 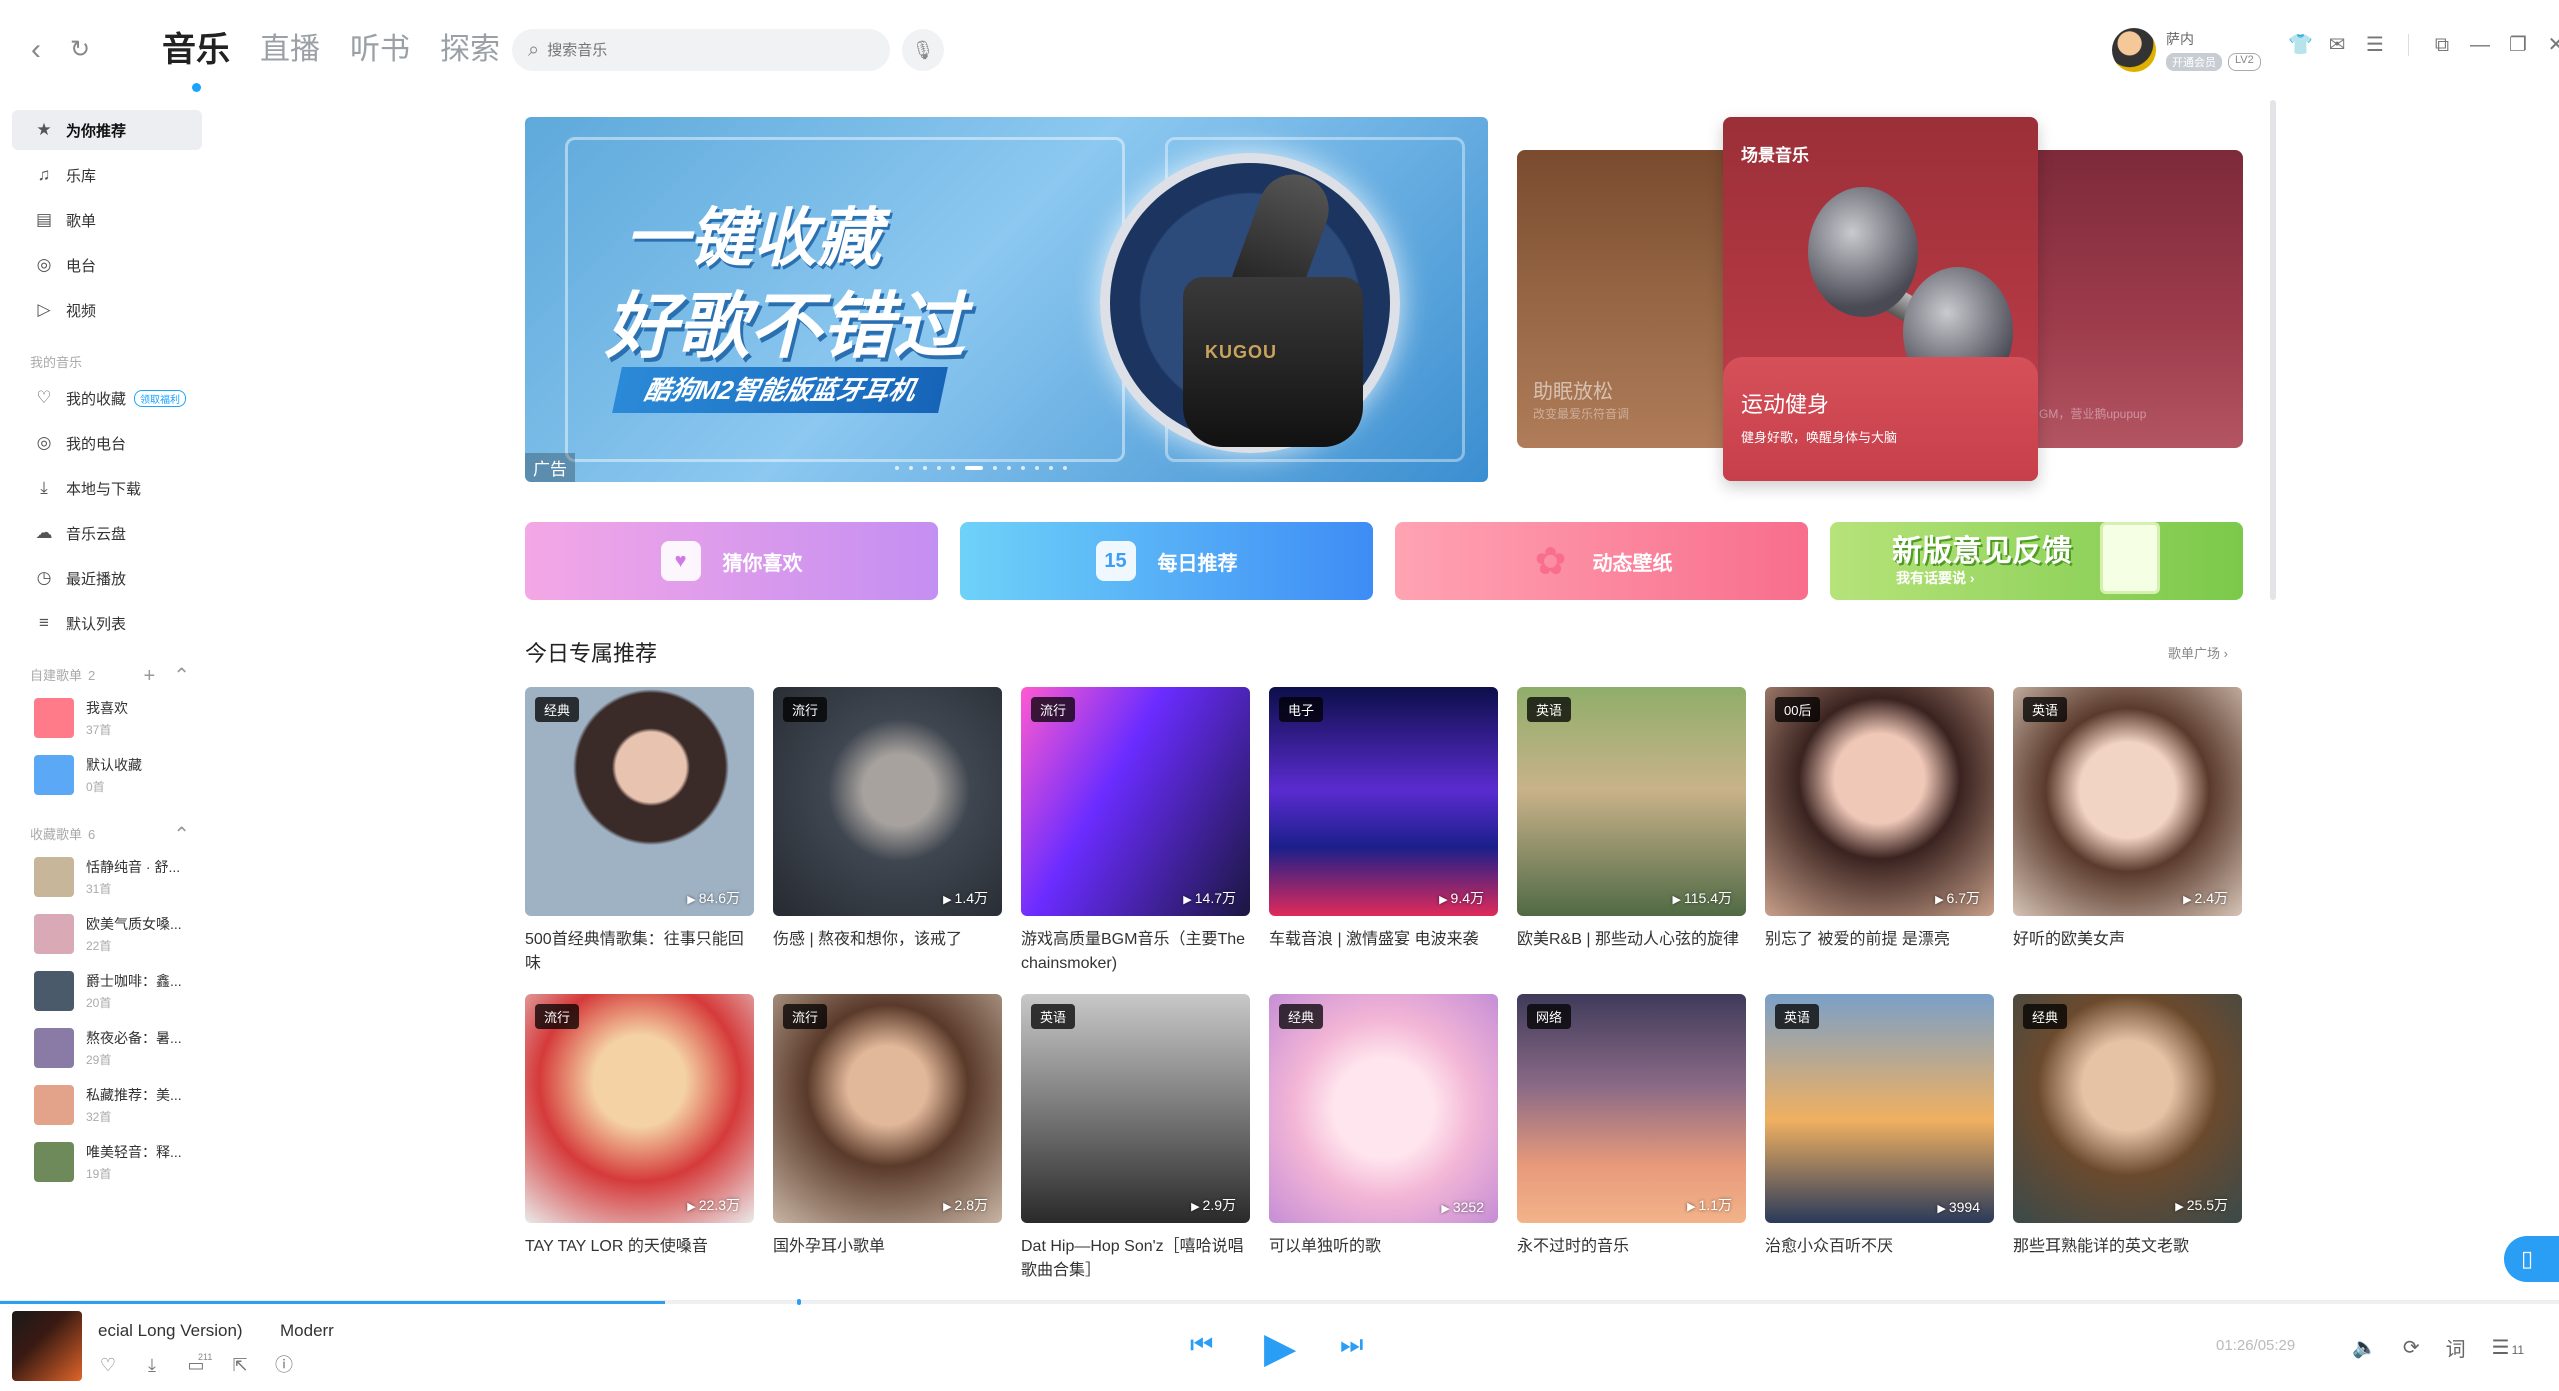 I want to click on refresh-icon: ↻, so click(x=80, y=50).